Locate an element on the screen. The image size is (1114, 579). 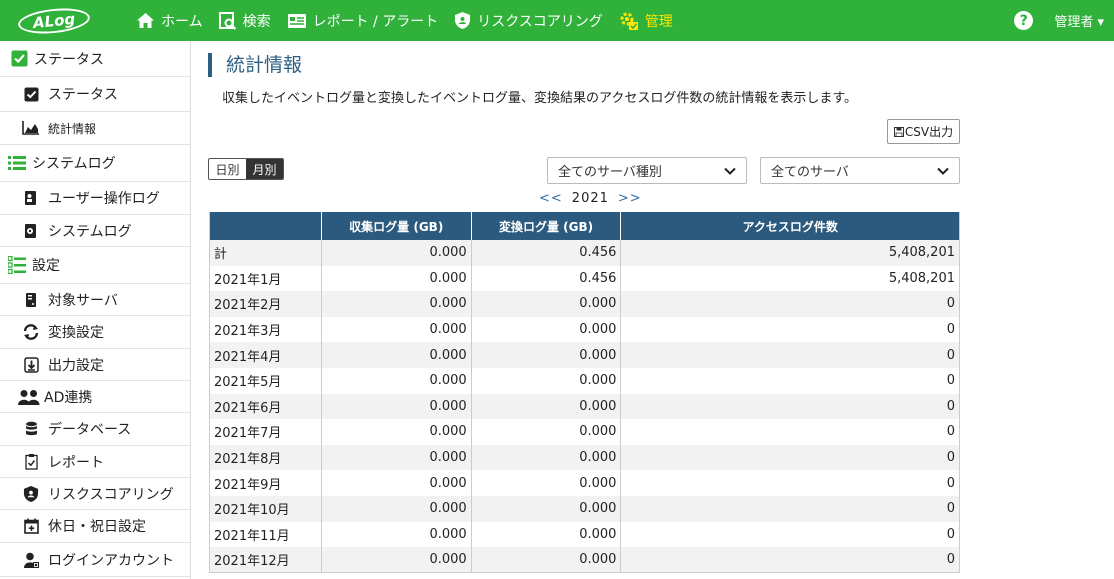
nav-risk-scoring-label: リスクスコアリング is located at coordinates (540, 21).